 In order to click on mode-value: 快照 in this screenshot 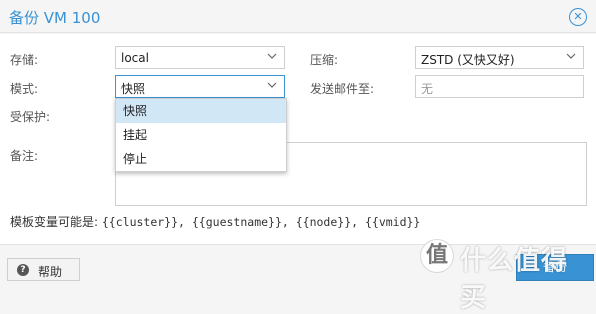, I will do `click(133, 89)`.